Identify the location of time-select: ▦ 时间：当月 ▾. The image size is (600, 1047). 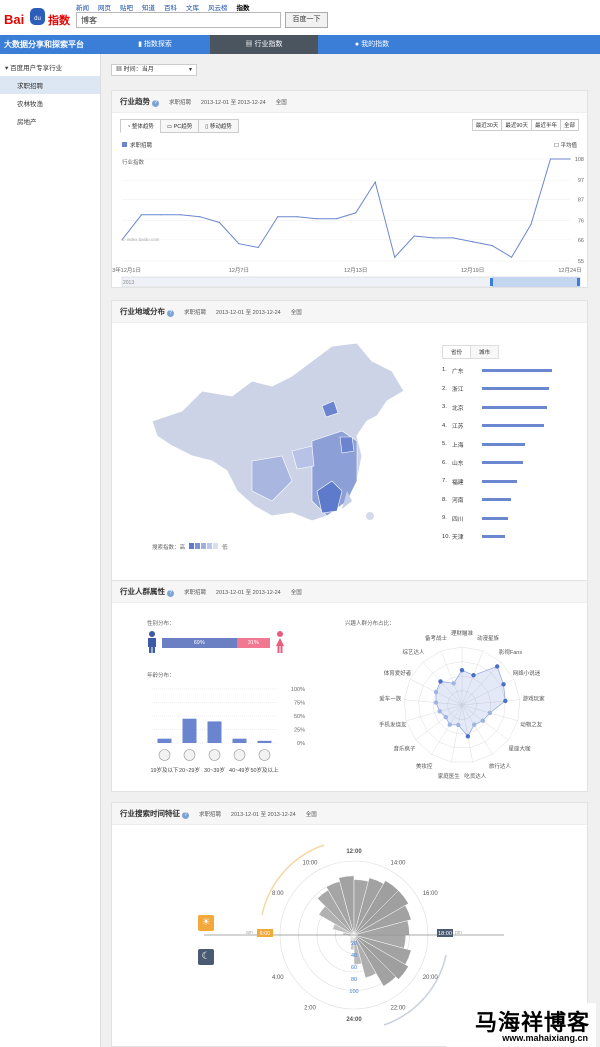
(154, 70).